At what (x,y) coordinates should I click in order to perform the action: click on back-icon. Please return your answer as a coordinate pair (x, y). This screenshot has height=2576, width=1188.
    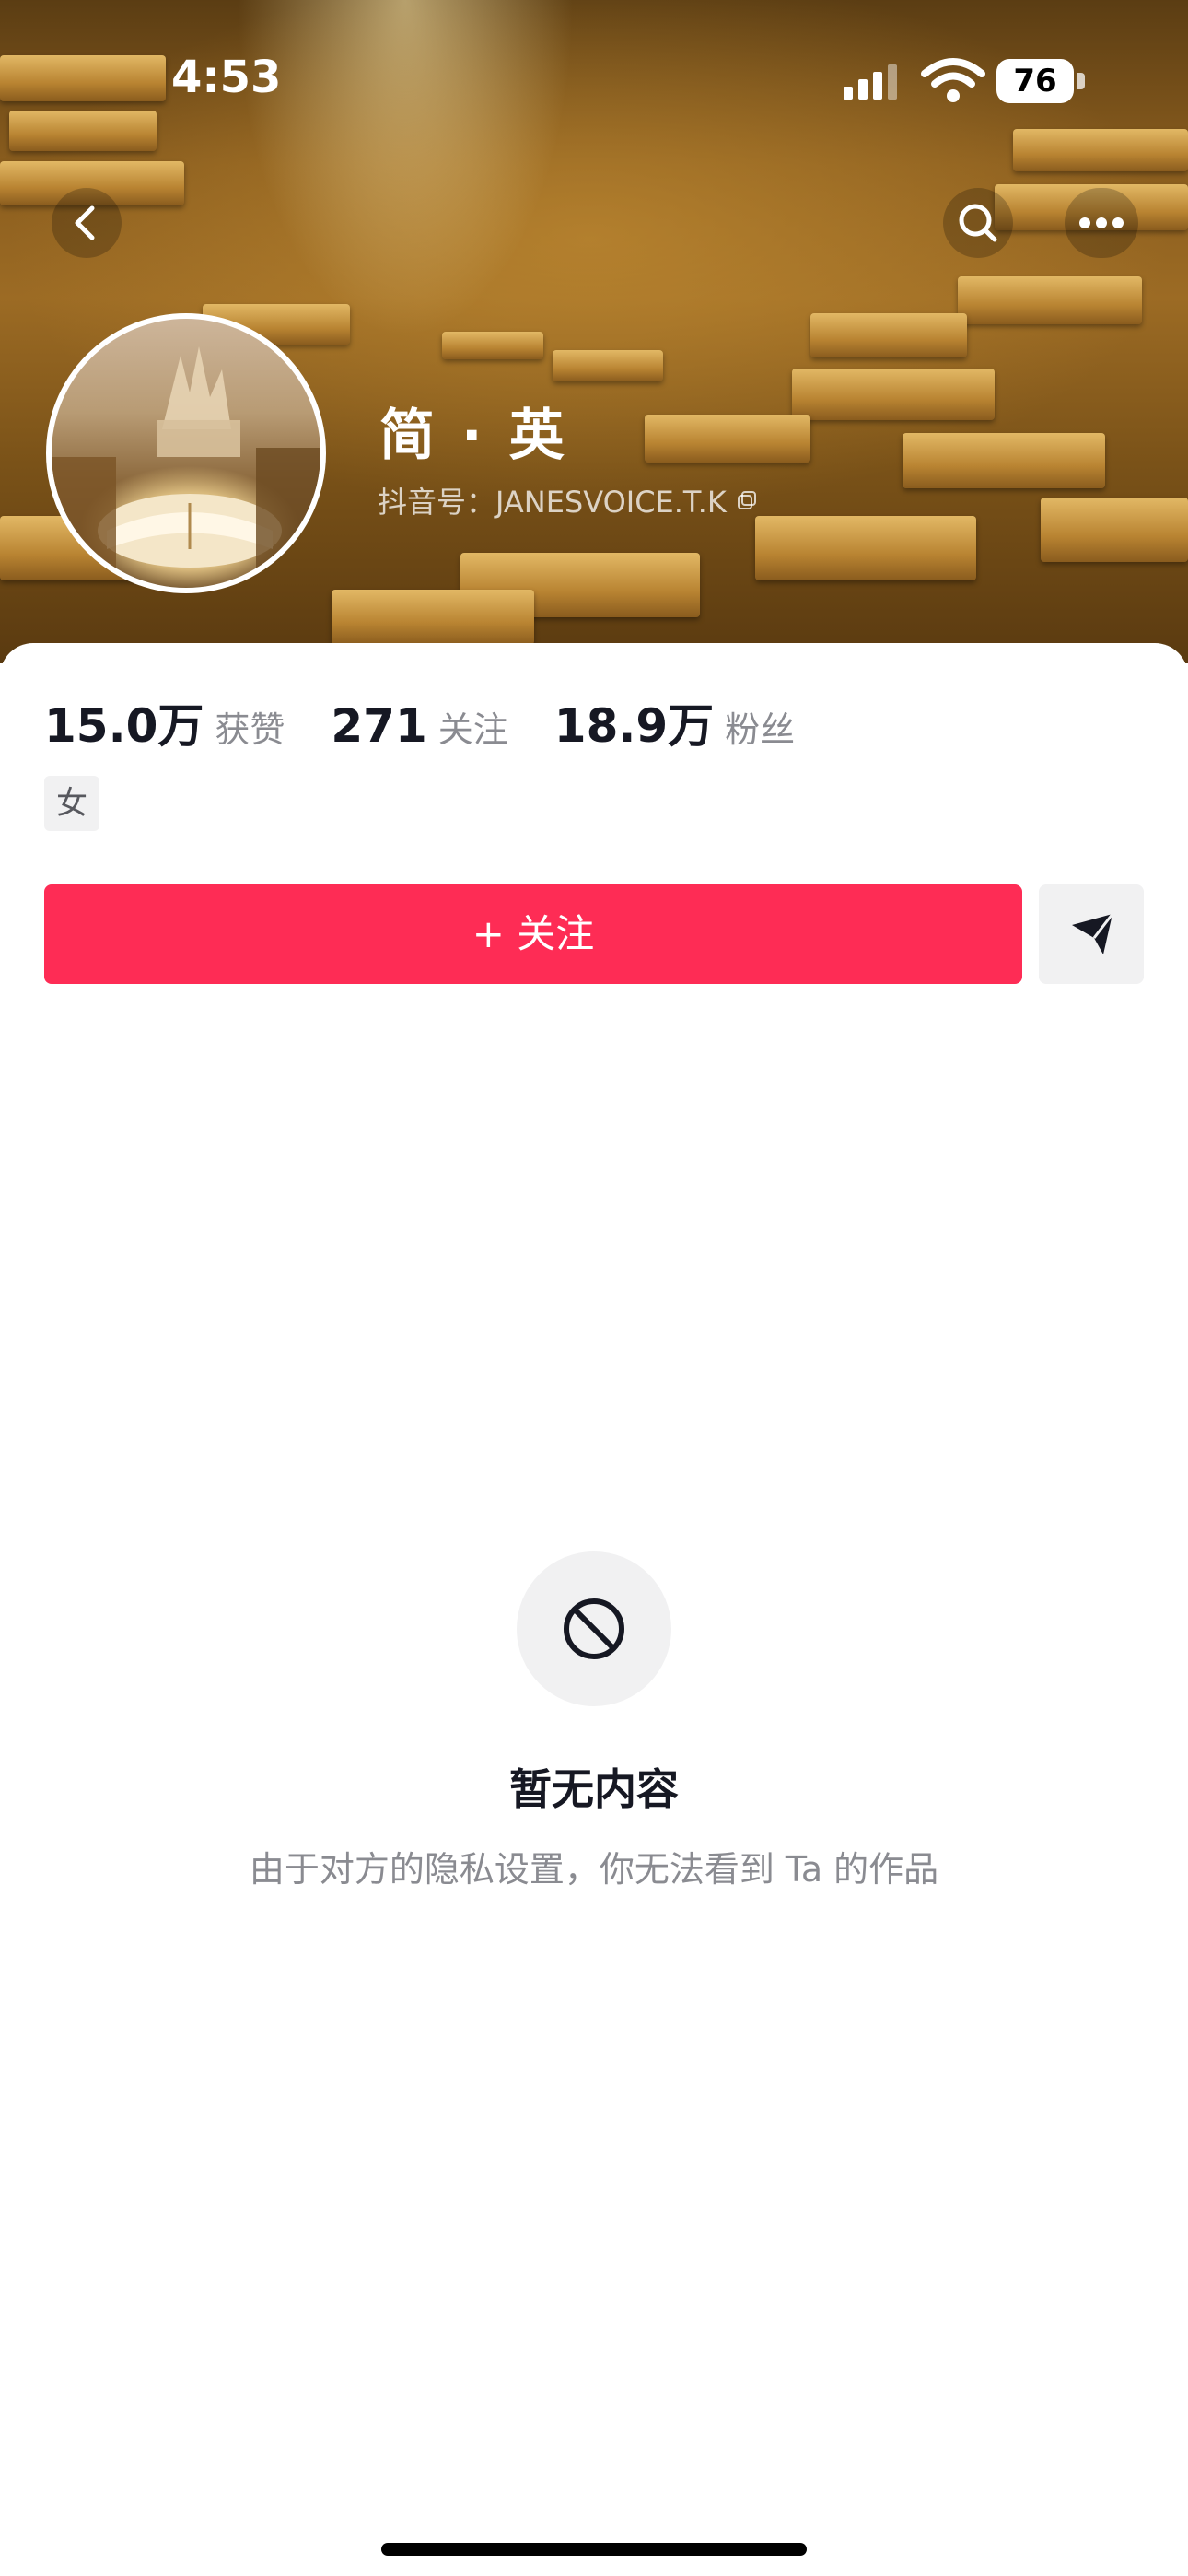
    Looking at the image, I should click on (85, 222).